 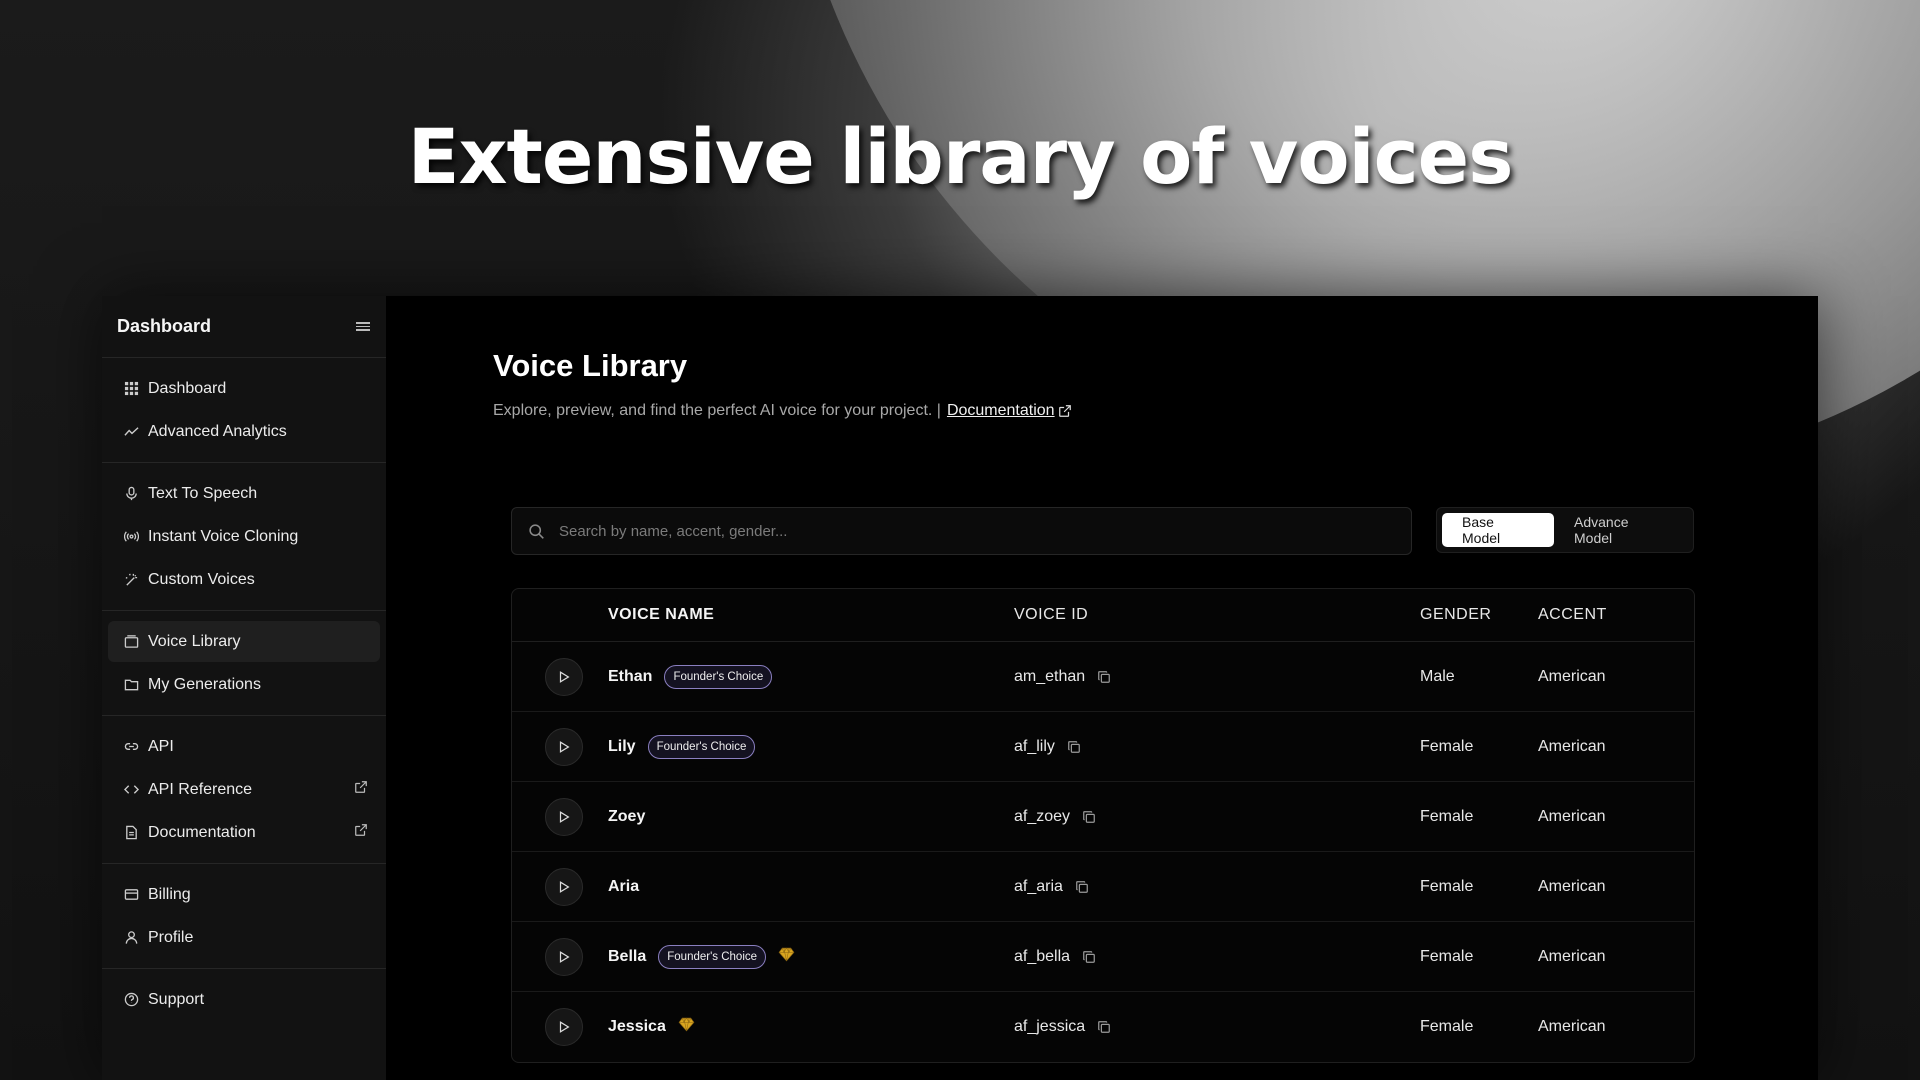 I want to click on sidebar-group: Support, so click(x=244, y=999).